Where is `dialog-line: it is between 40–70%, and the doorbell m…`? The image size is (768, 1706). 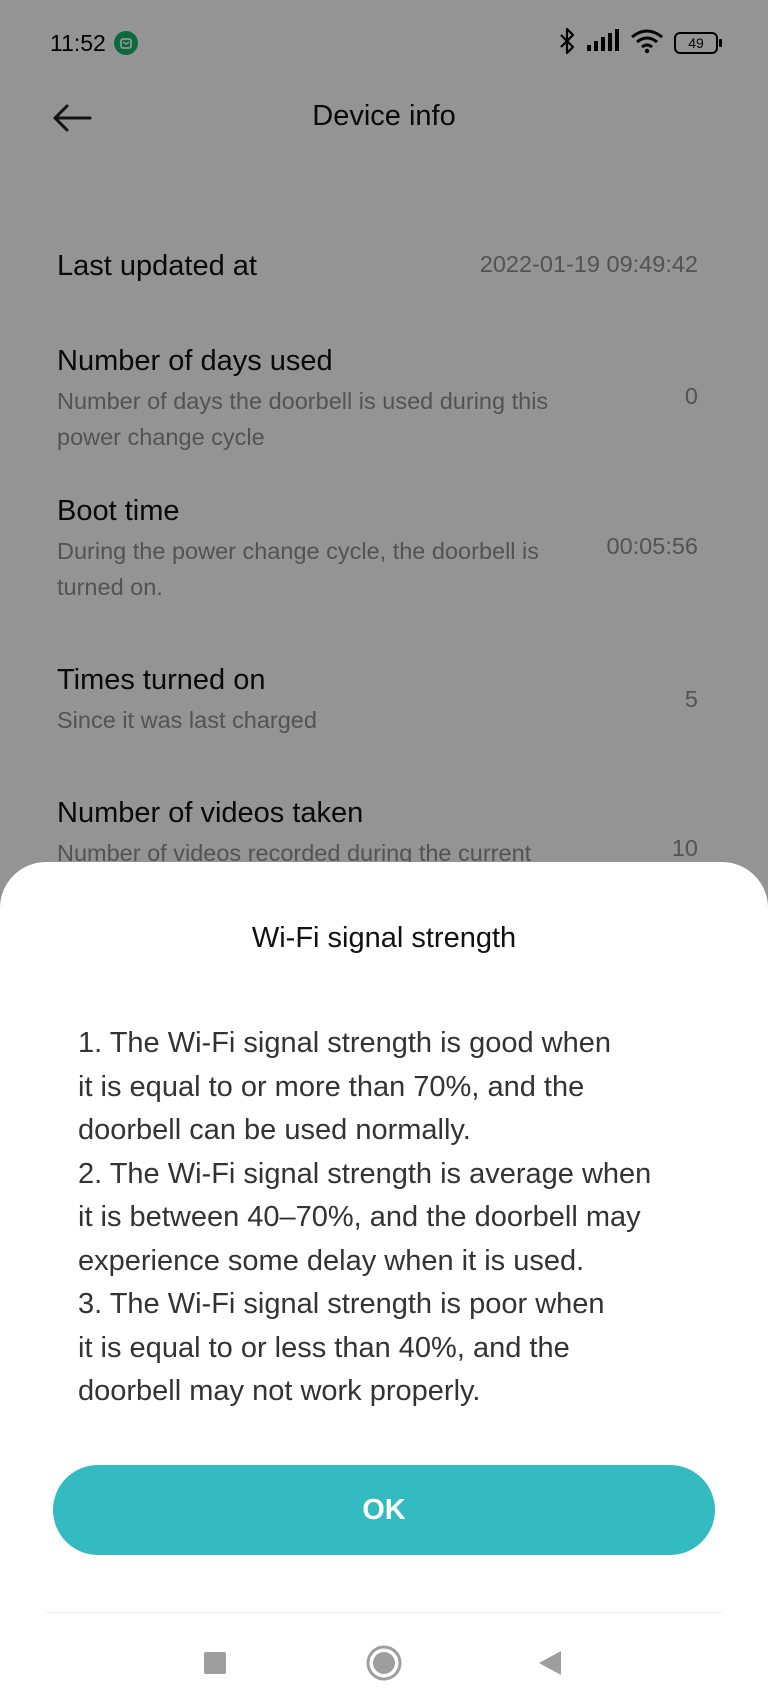
dialog-line: it is between 40–70%, and the doorbell m… is located at coordinates (359, 1217).